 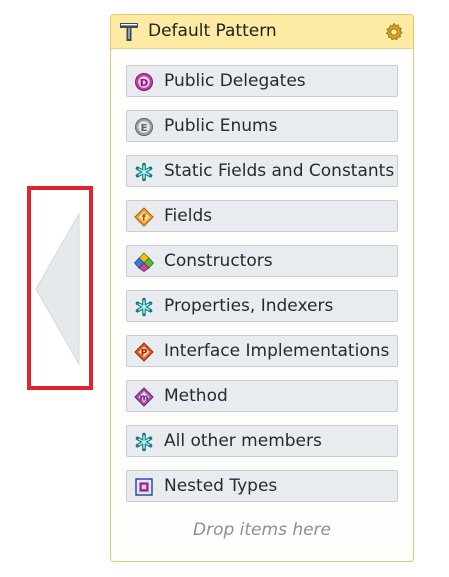 I want to click on svg-text: E, so click(x=144, y=128).